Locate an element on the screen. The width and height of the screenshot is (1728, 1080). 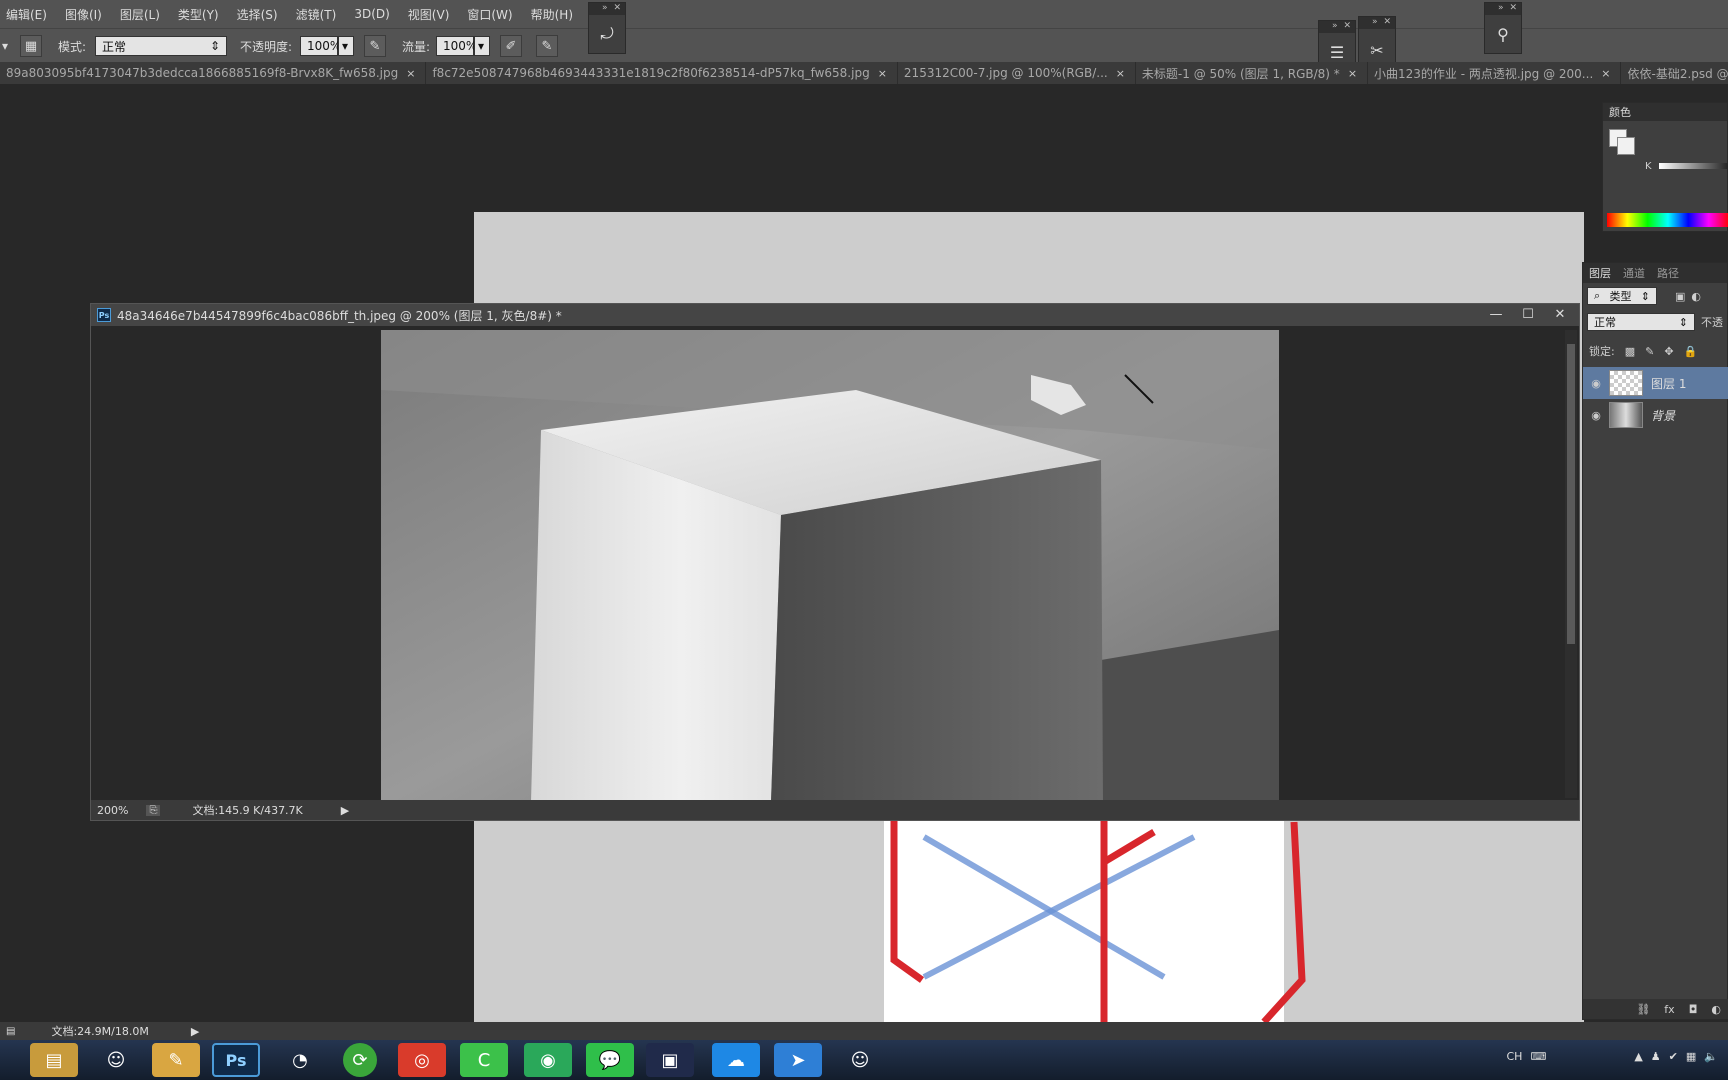
menu-view: 视图(V) is located at coordinates (429, 14).